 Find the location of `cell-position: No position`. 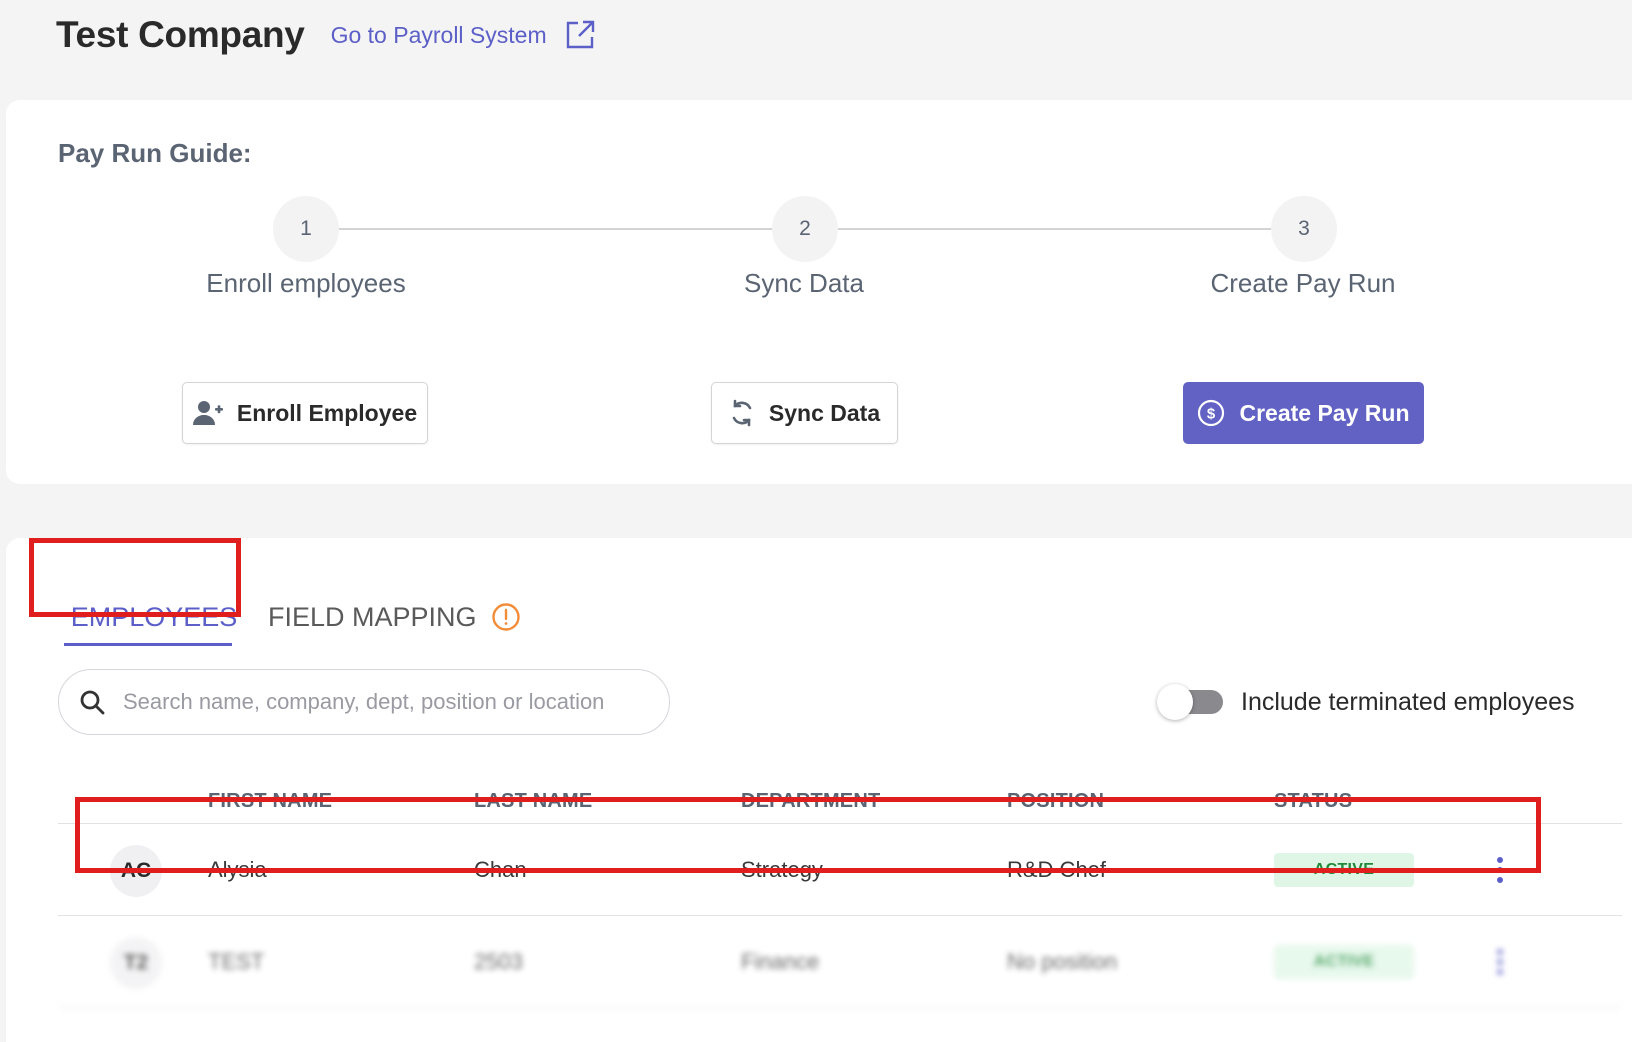

cell-position: No position is located at coordinates (1062, 961).